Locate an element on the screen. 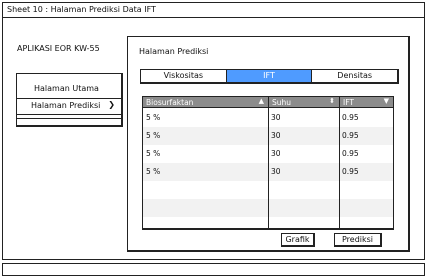 Image resolution: width=429 pixels, height=278 pixels. sidebar-item-label: Halaman Utama is located at coordinates (66, 88).